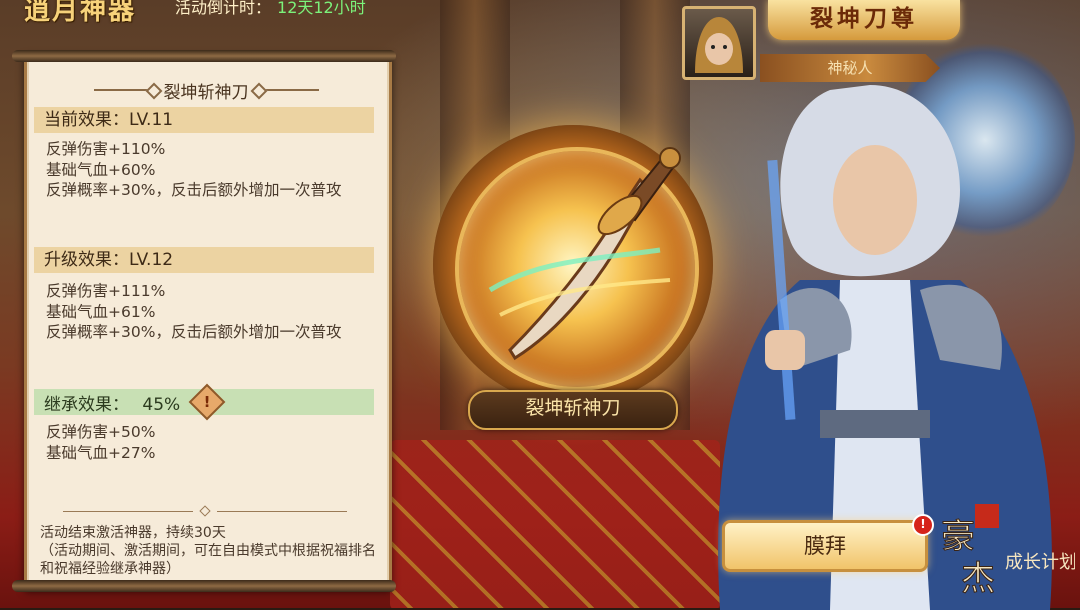  What do you see at coordinates (573, 410) in the screenshot?
I see `weapon-name-plate: 裂坤斩神刀` at bounding box center [573, 410].